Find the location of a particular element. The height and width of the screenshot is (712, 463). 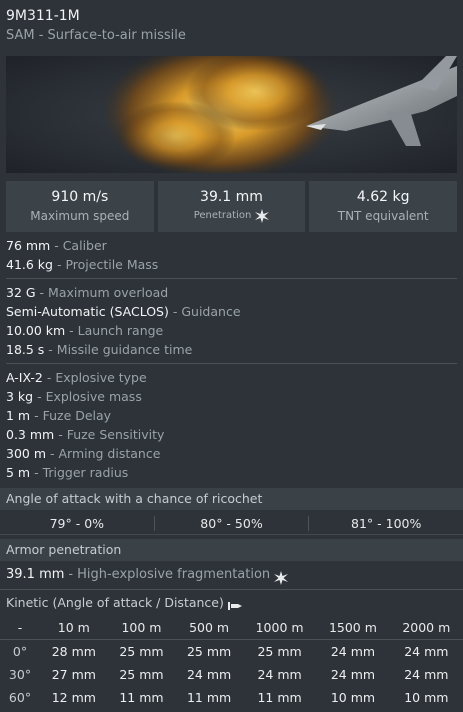

stat-value: 39.1 mm is located at coordinates (231, 197).